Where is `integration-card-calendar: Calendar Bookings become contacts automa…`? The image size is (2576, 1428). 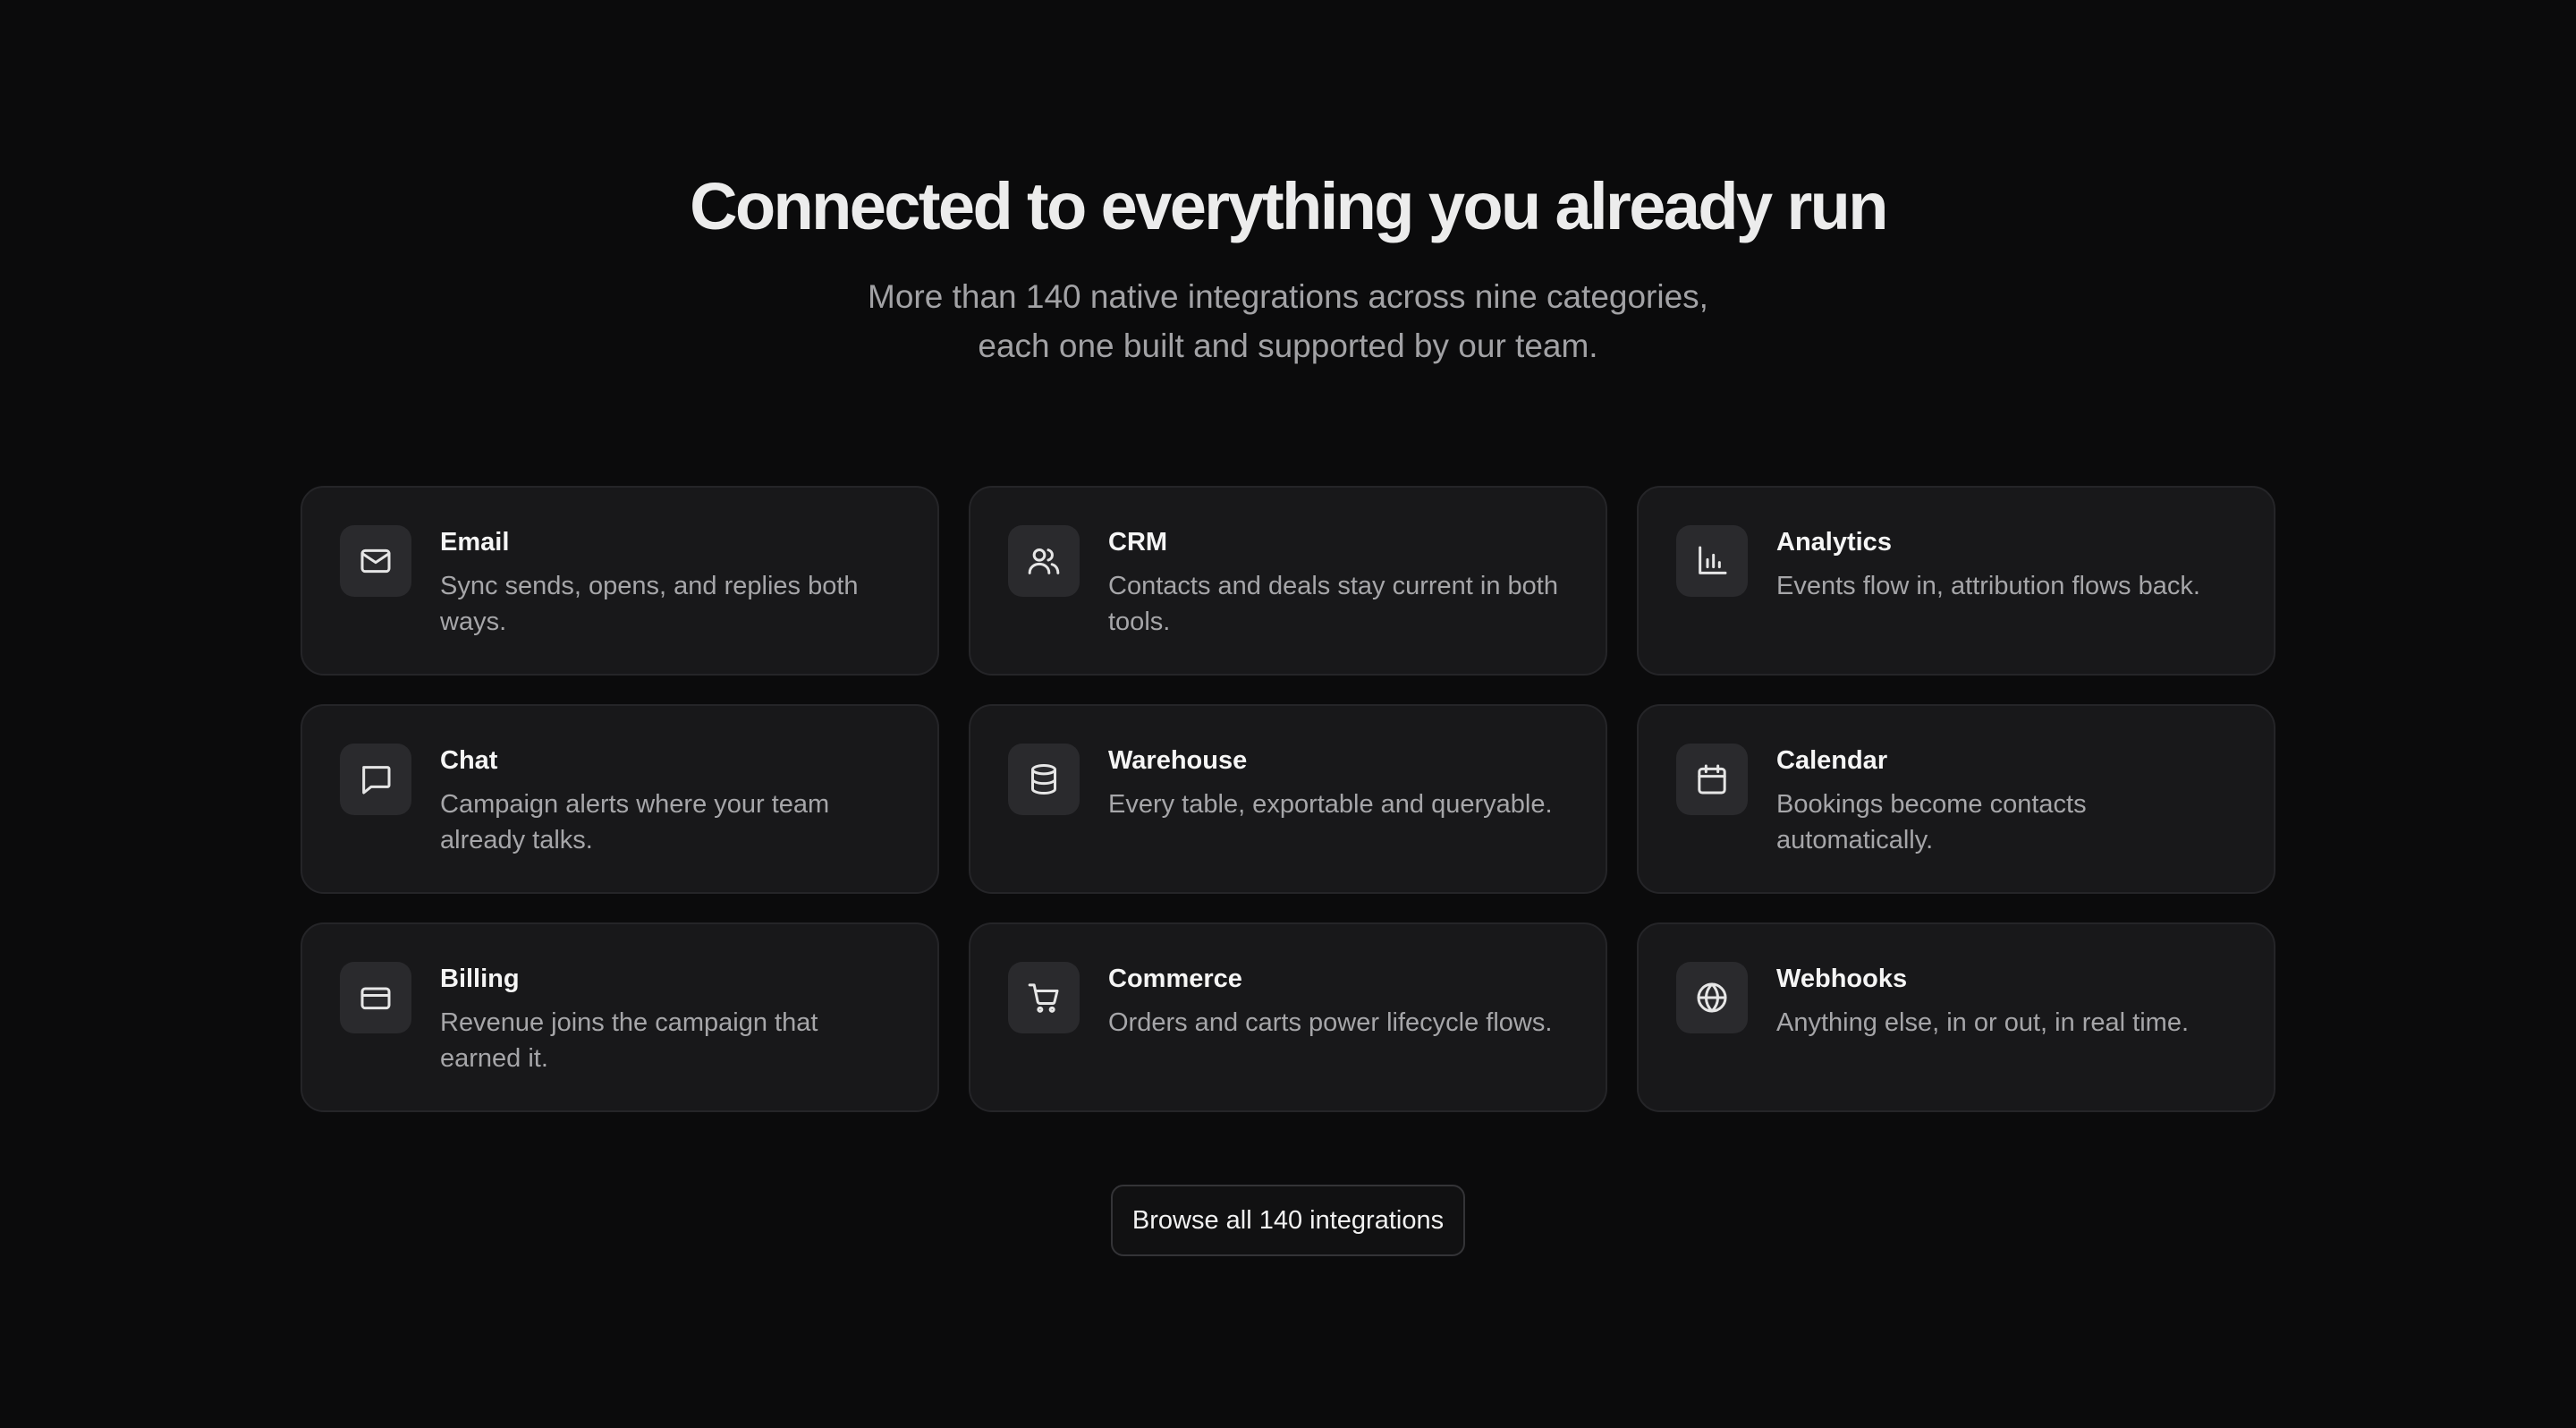 integration-card-calendar: Calendar Bookings become contacts automa… is located at coordinates (1956, 799).